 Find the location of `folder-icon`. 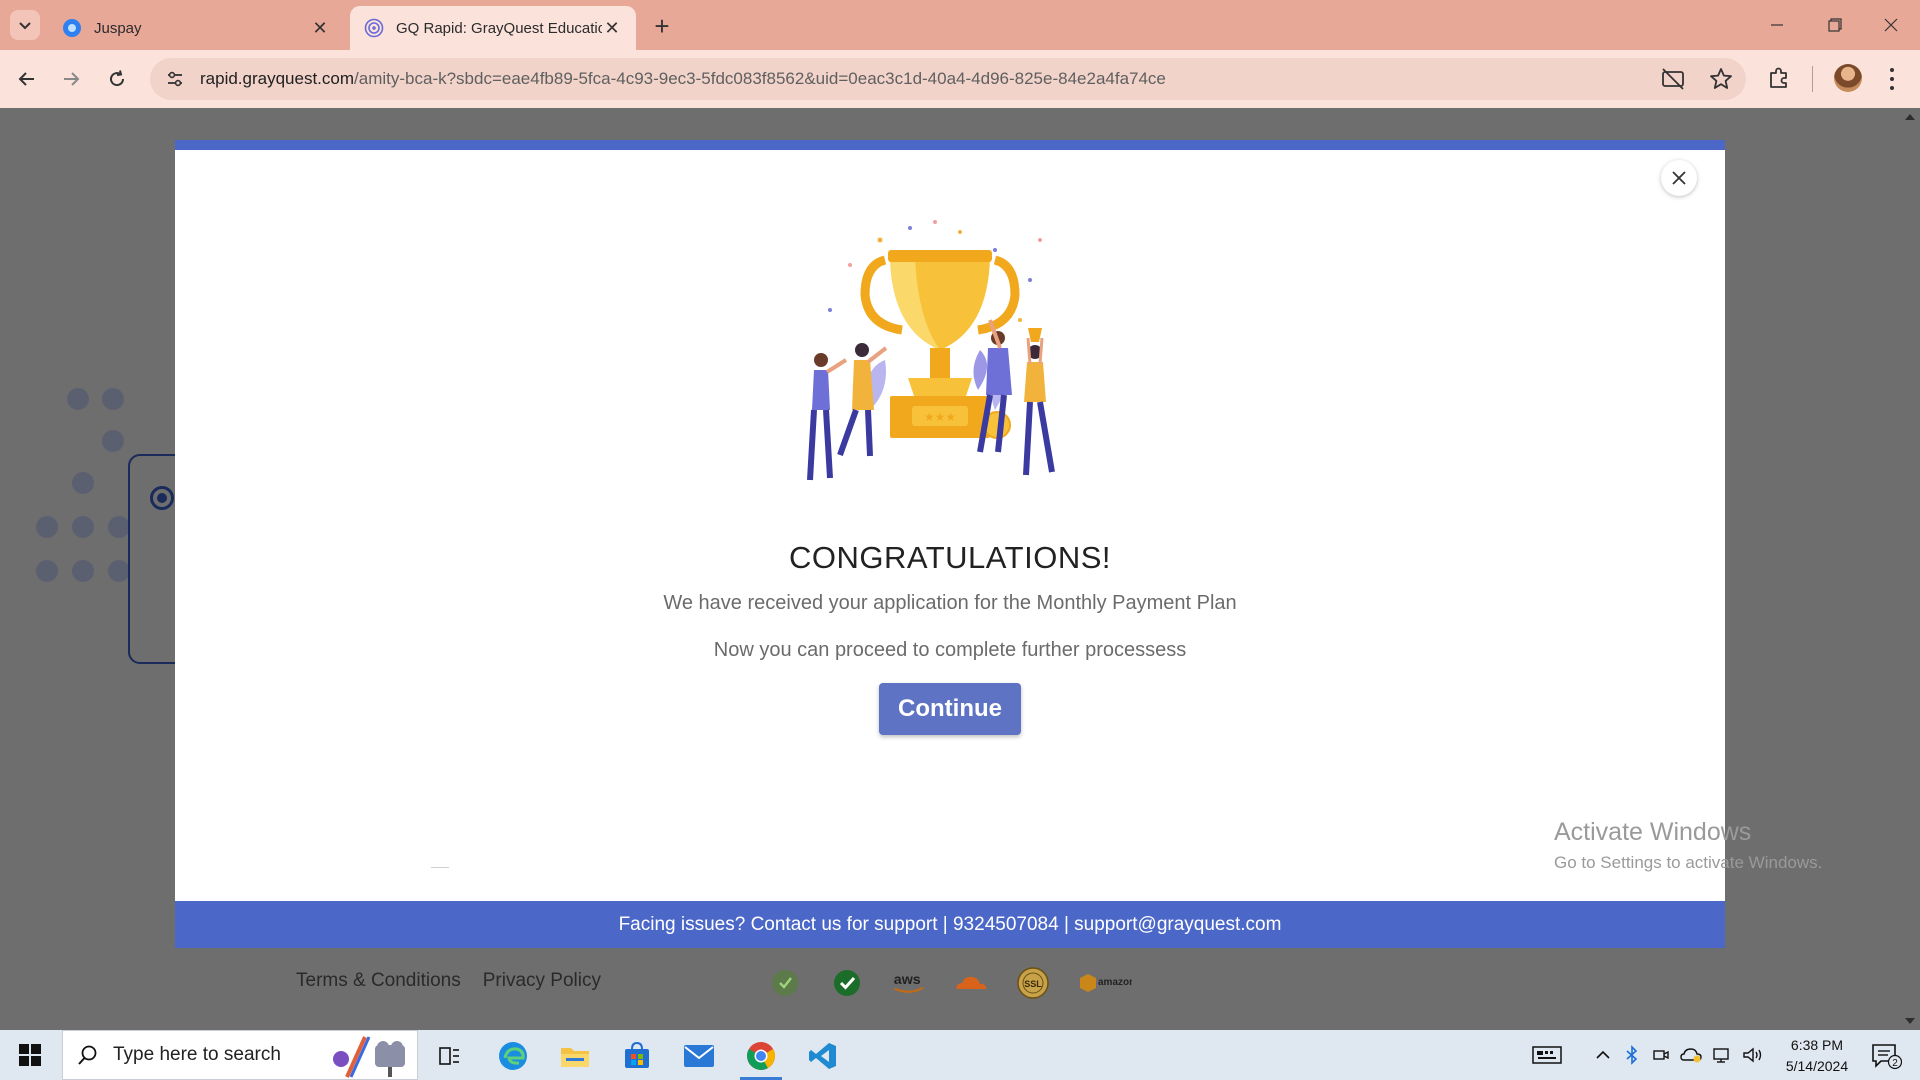

folder-icon is located at coordinates (575, 1057).